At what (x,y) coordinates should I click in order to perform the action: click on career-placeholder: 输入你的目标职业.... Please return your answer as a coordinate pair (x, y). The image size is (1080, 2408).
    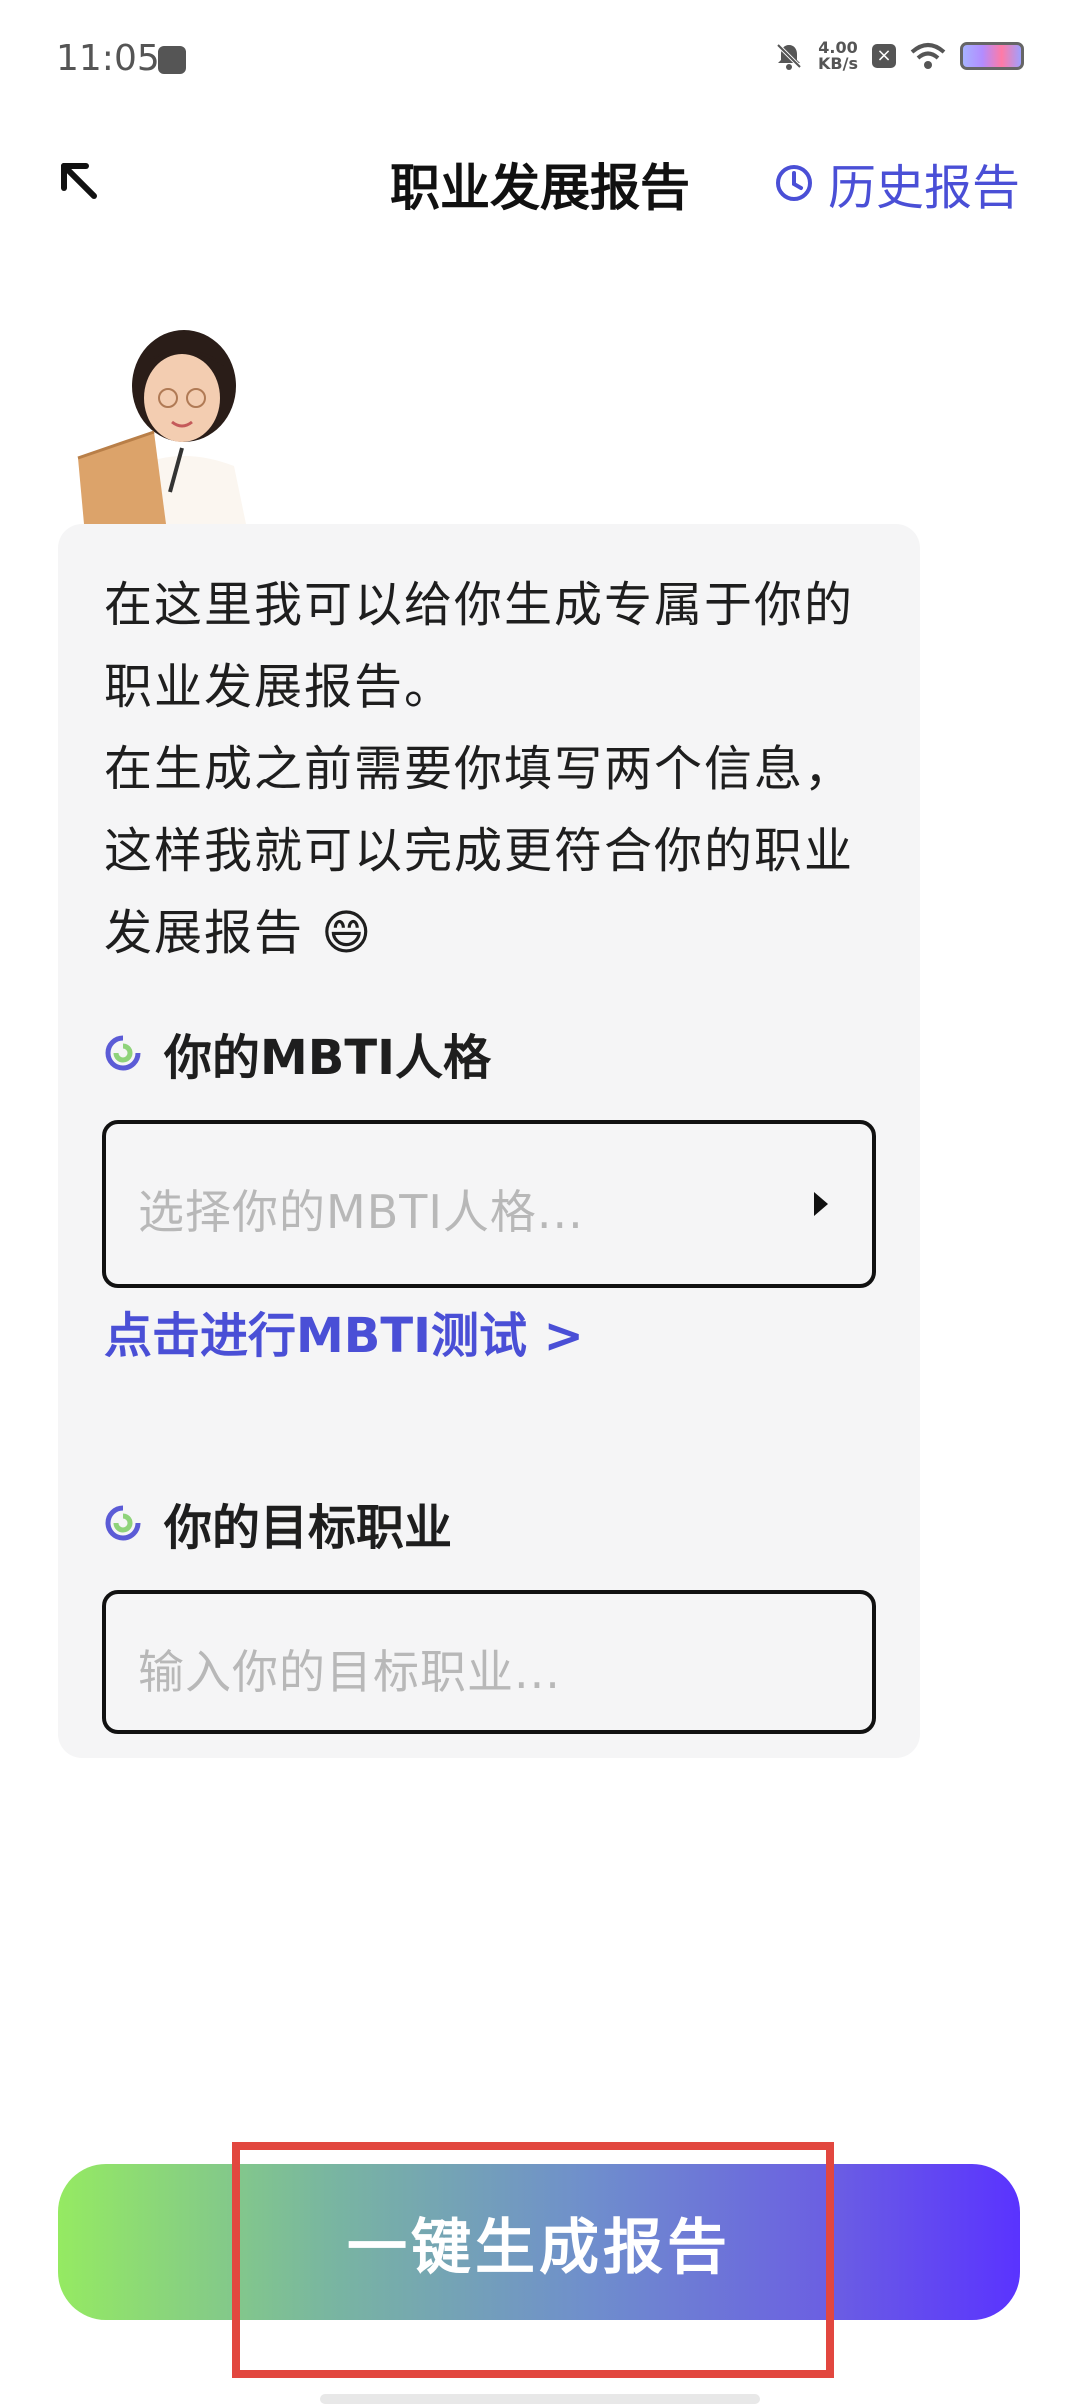
    Looking at the image, I should click on (349, 1672).